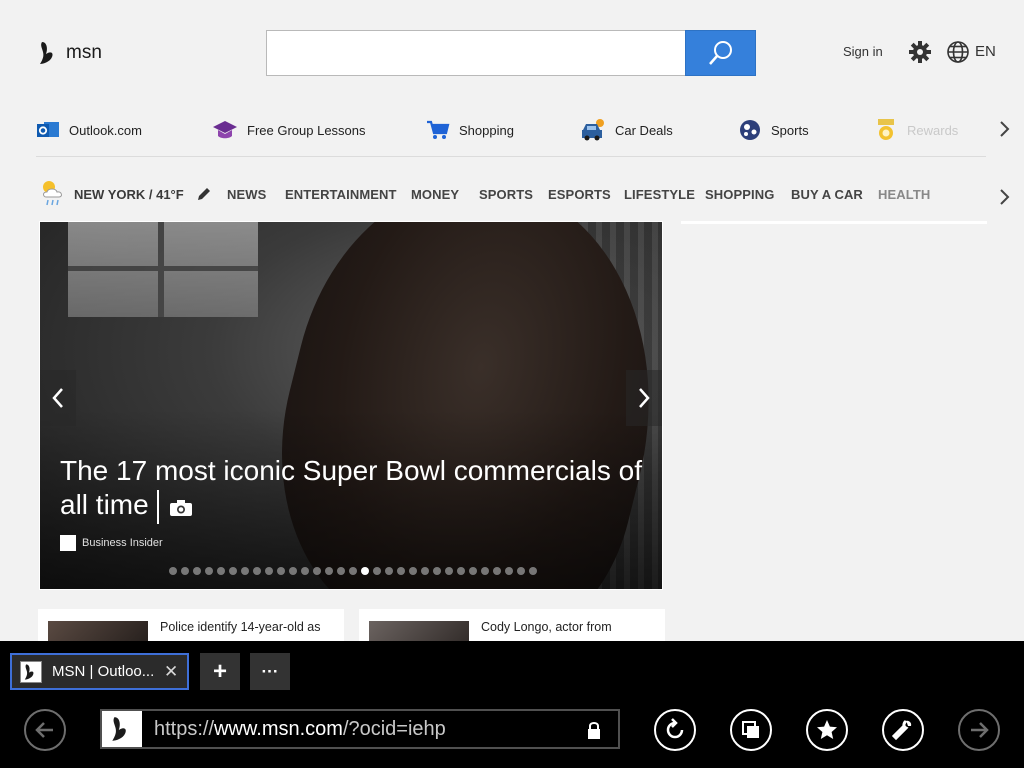 This screenshot has width=1024, height=768. What do you see at coordinates (1005, 131) in the screenshot?
I see `quick-links-next-chevron-icon` at bounding box center [1005, 131].